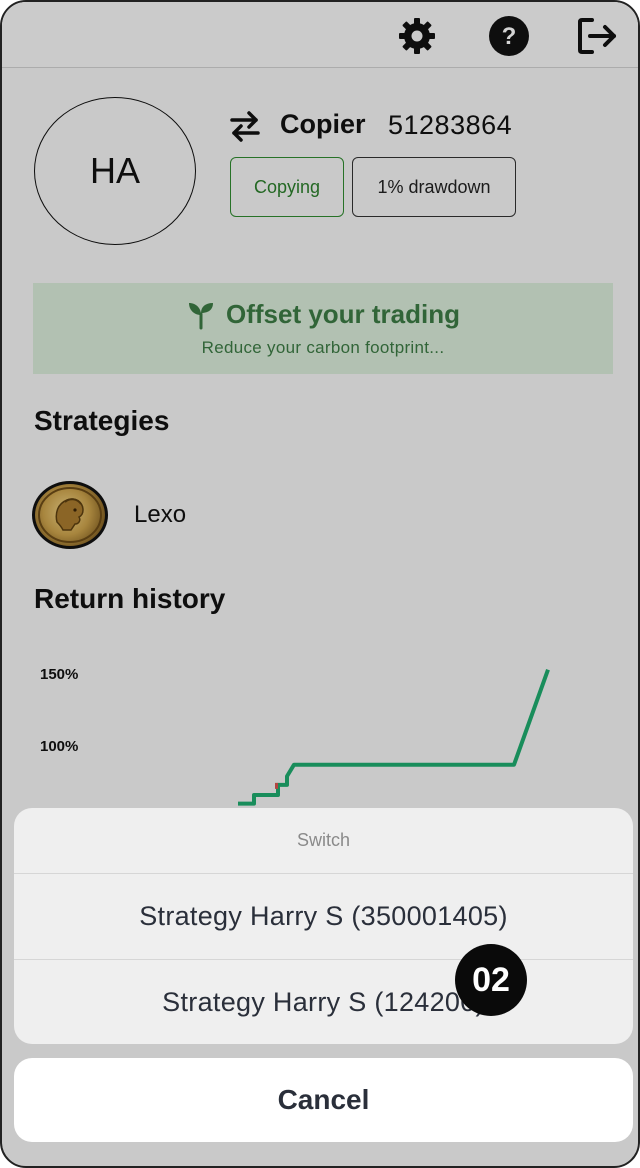 This screenshot has width=640, height=1168. Describe the element at coordinates (323, 841) in the screenshot. I see `action-sheet-title: Switch` at that location.